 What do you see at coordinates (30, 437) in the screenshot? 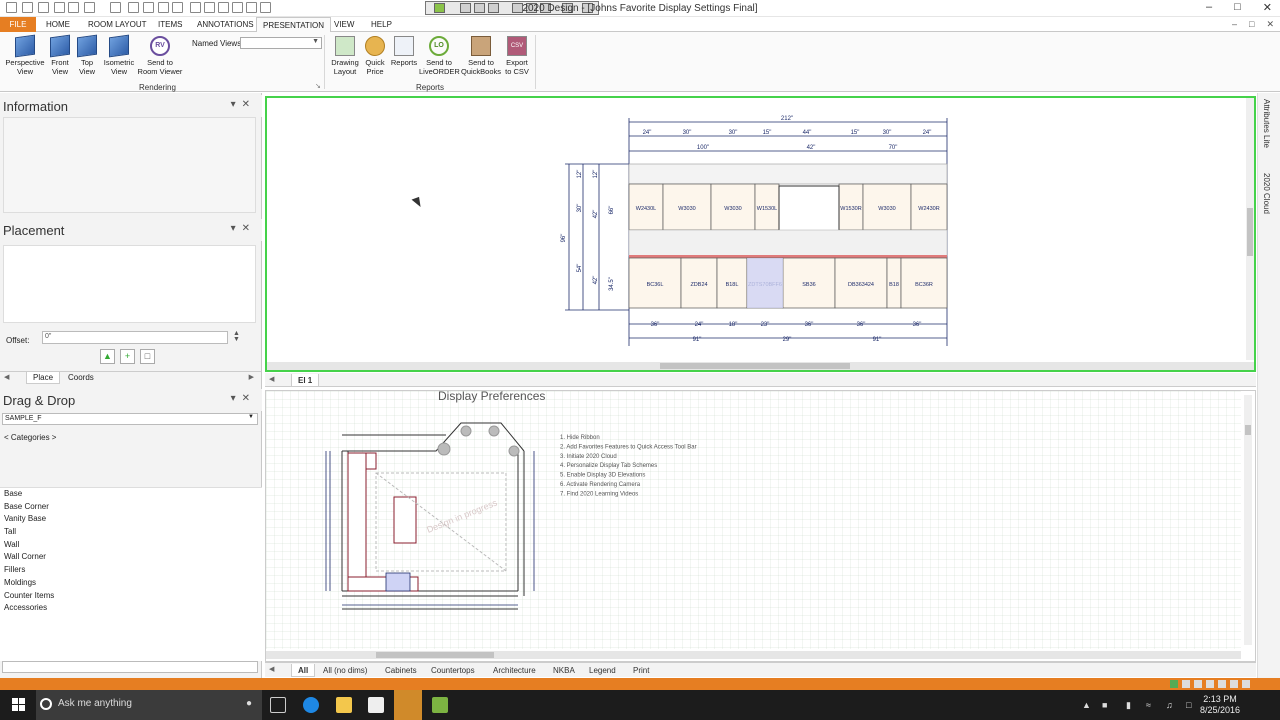
I see `categories-link: < Categories >` at bounding box center [30, 437].